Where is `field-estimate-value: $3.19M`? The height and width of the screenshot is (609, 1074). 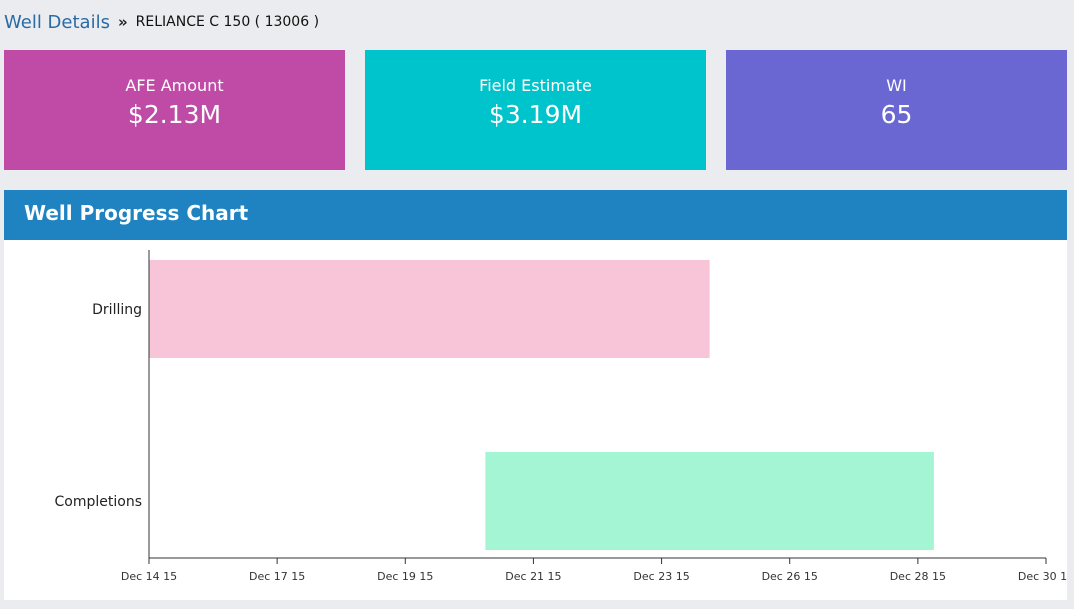 field-estimate-value: $3.19M is located at coordinates (535, 114).